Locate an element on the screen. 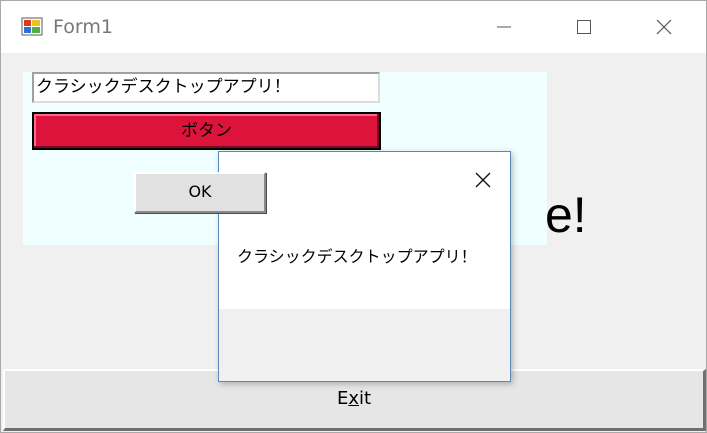 The height and width of the screenshot is (433, 707). minimize-icon is located at coordinates (504, 27).